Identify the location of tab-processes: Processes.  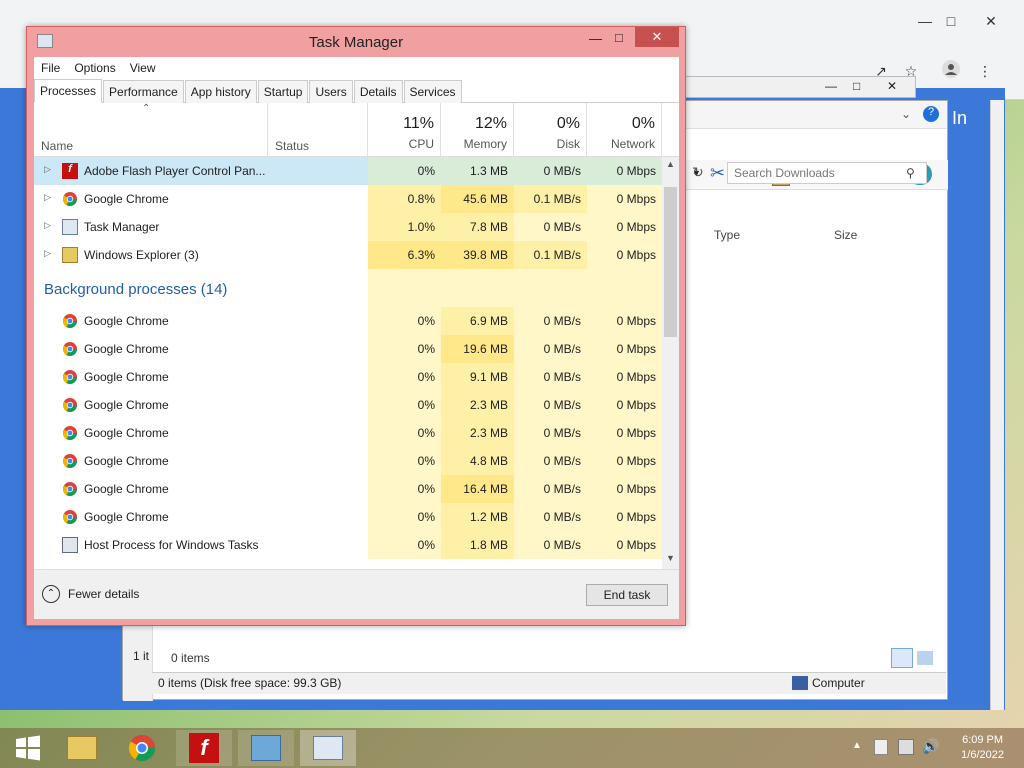
(68, 91).